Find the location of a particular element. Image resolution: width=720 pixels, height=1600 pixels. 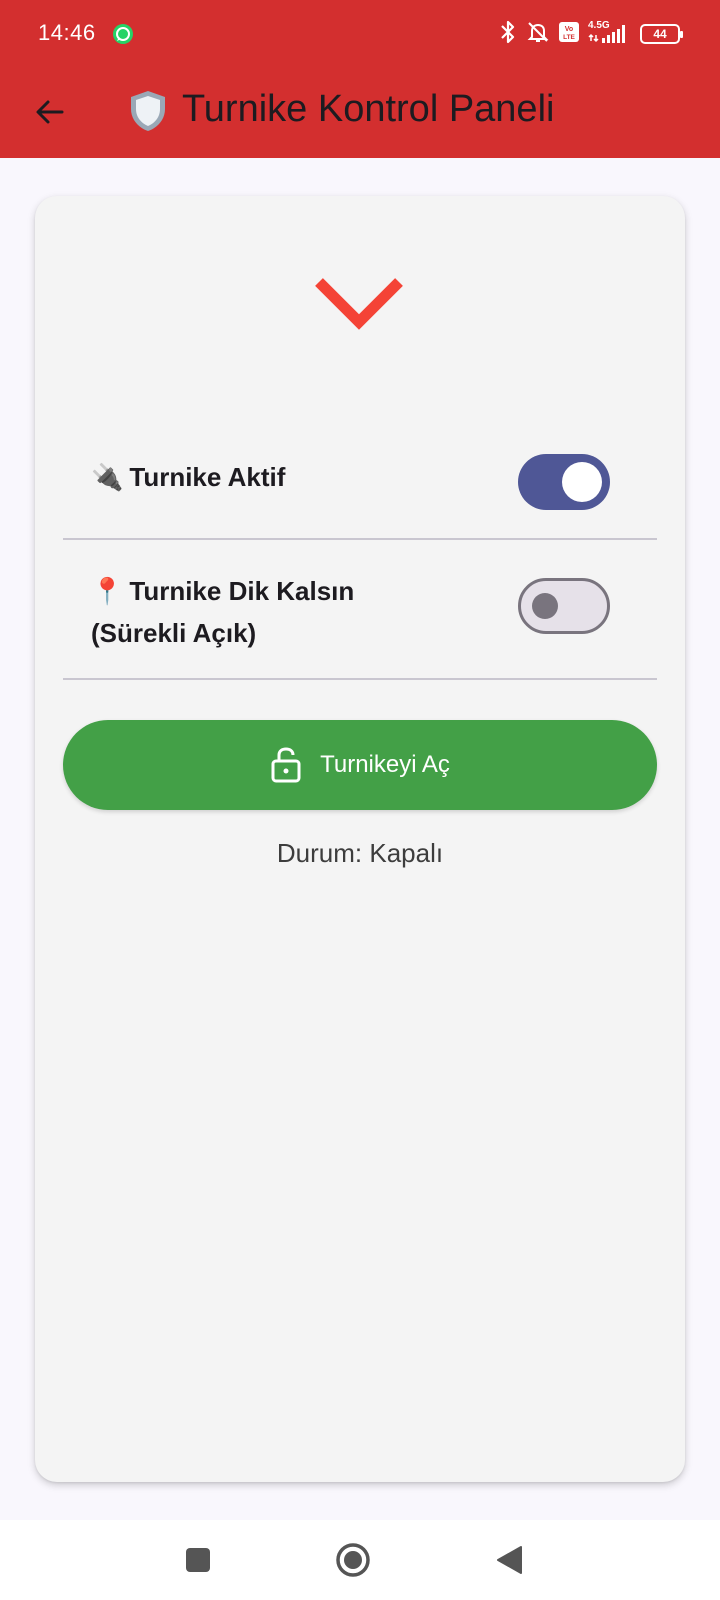

status-bar: 14:46 Vo LTE 4.5G 44 is located at coordinates (360, 34).